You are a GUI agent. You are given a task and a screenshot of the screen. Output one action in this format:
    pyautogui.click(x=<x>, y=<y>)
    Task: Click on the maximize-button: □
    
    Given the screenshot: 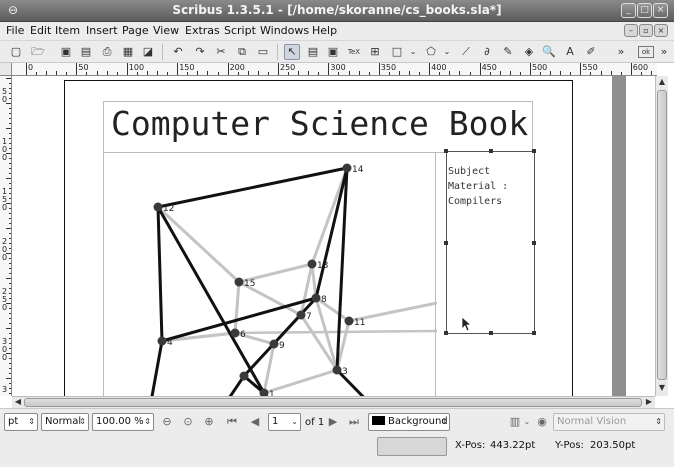 What is the action you would take?
    pyautogui.click(x=644, y=10)
    